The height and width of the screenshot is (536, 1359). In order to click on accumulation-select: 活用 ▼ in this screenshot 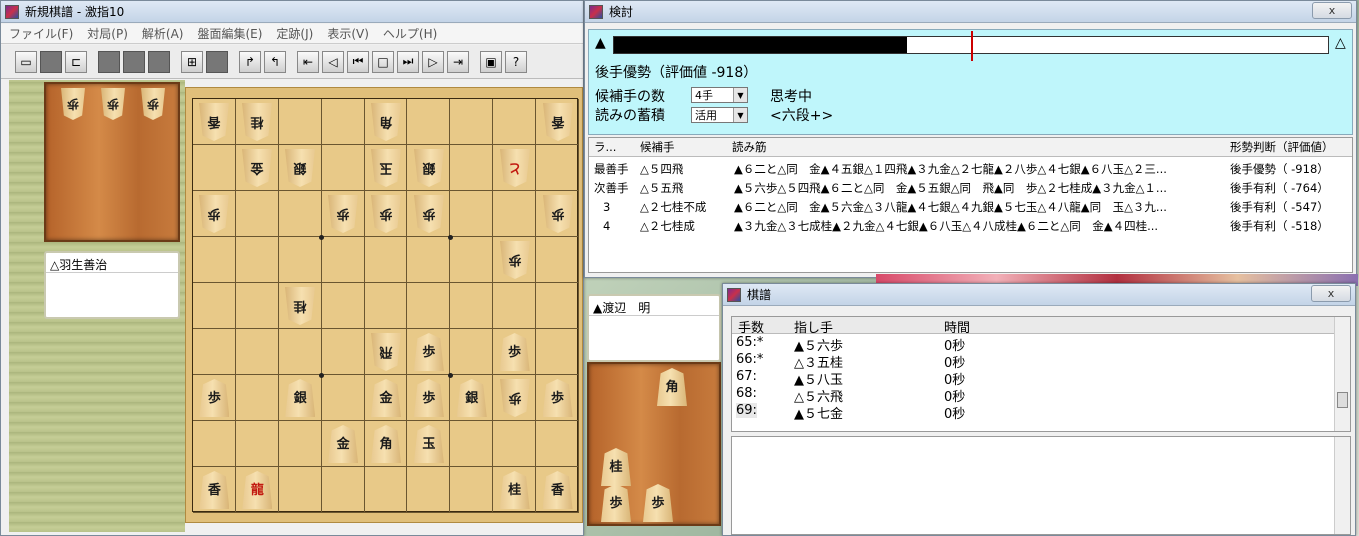, I will do `click(719, 115)`.